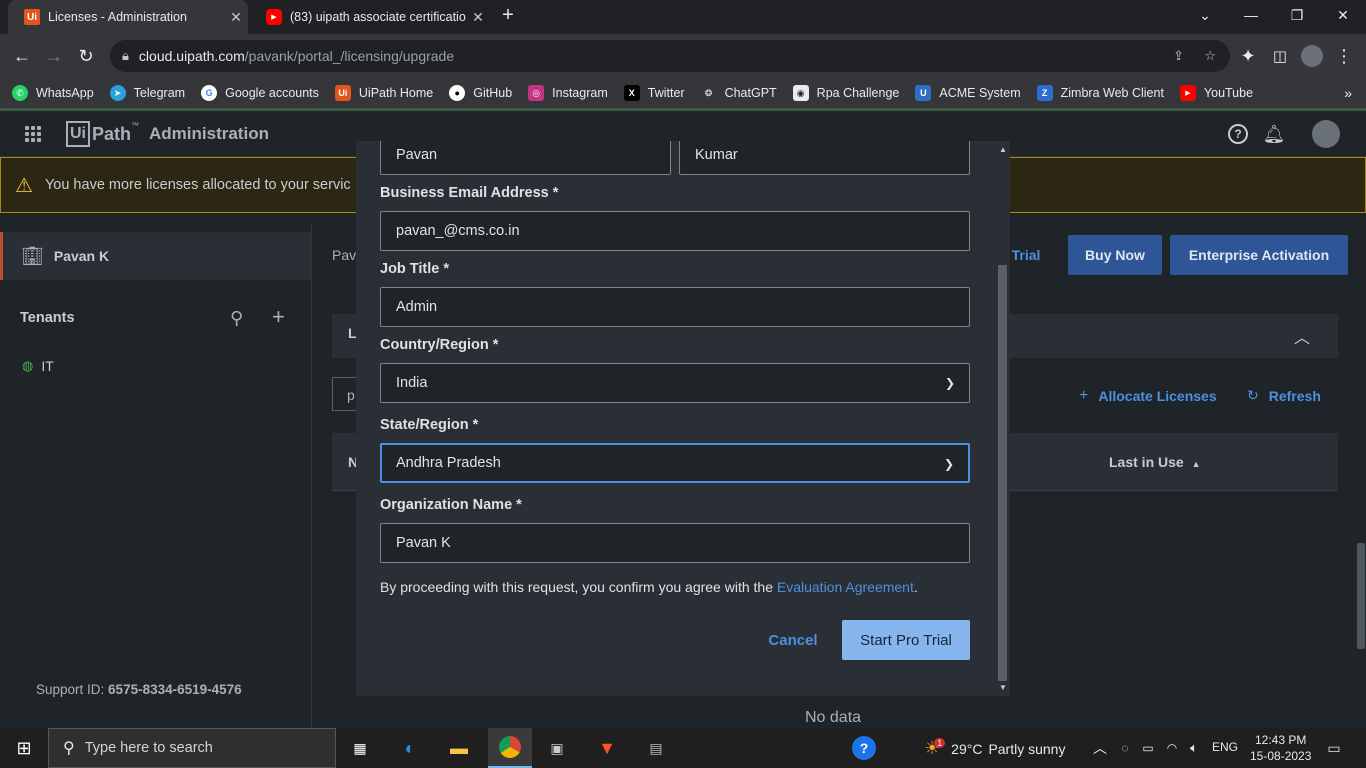  What do you see at coordinates (607, 748) in the screenshot?
I see `brave-icon: ▼` at bounding box center [607, 748].